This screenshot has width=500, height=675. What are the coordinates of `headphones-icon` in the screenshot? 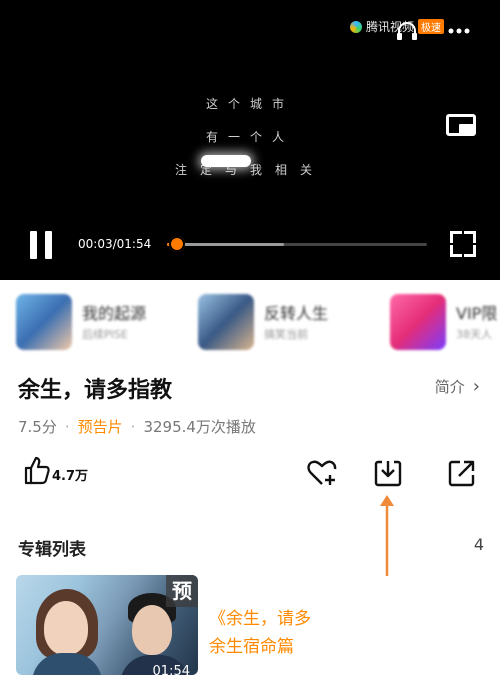 It's located at (407, 31).